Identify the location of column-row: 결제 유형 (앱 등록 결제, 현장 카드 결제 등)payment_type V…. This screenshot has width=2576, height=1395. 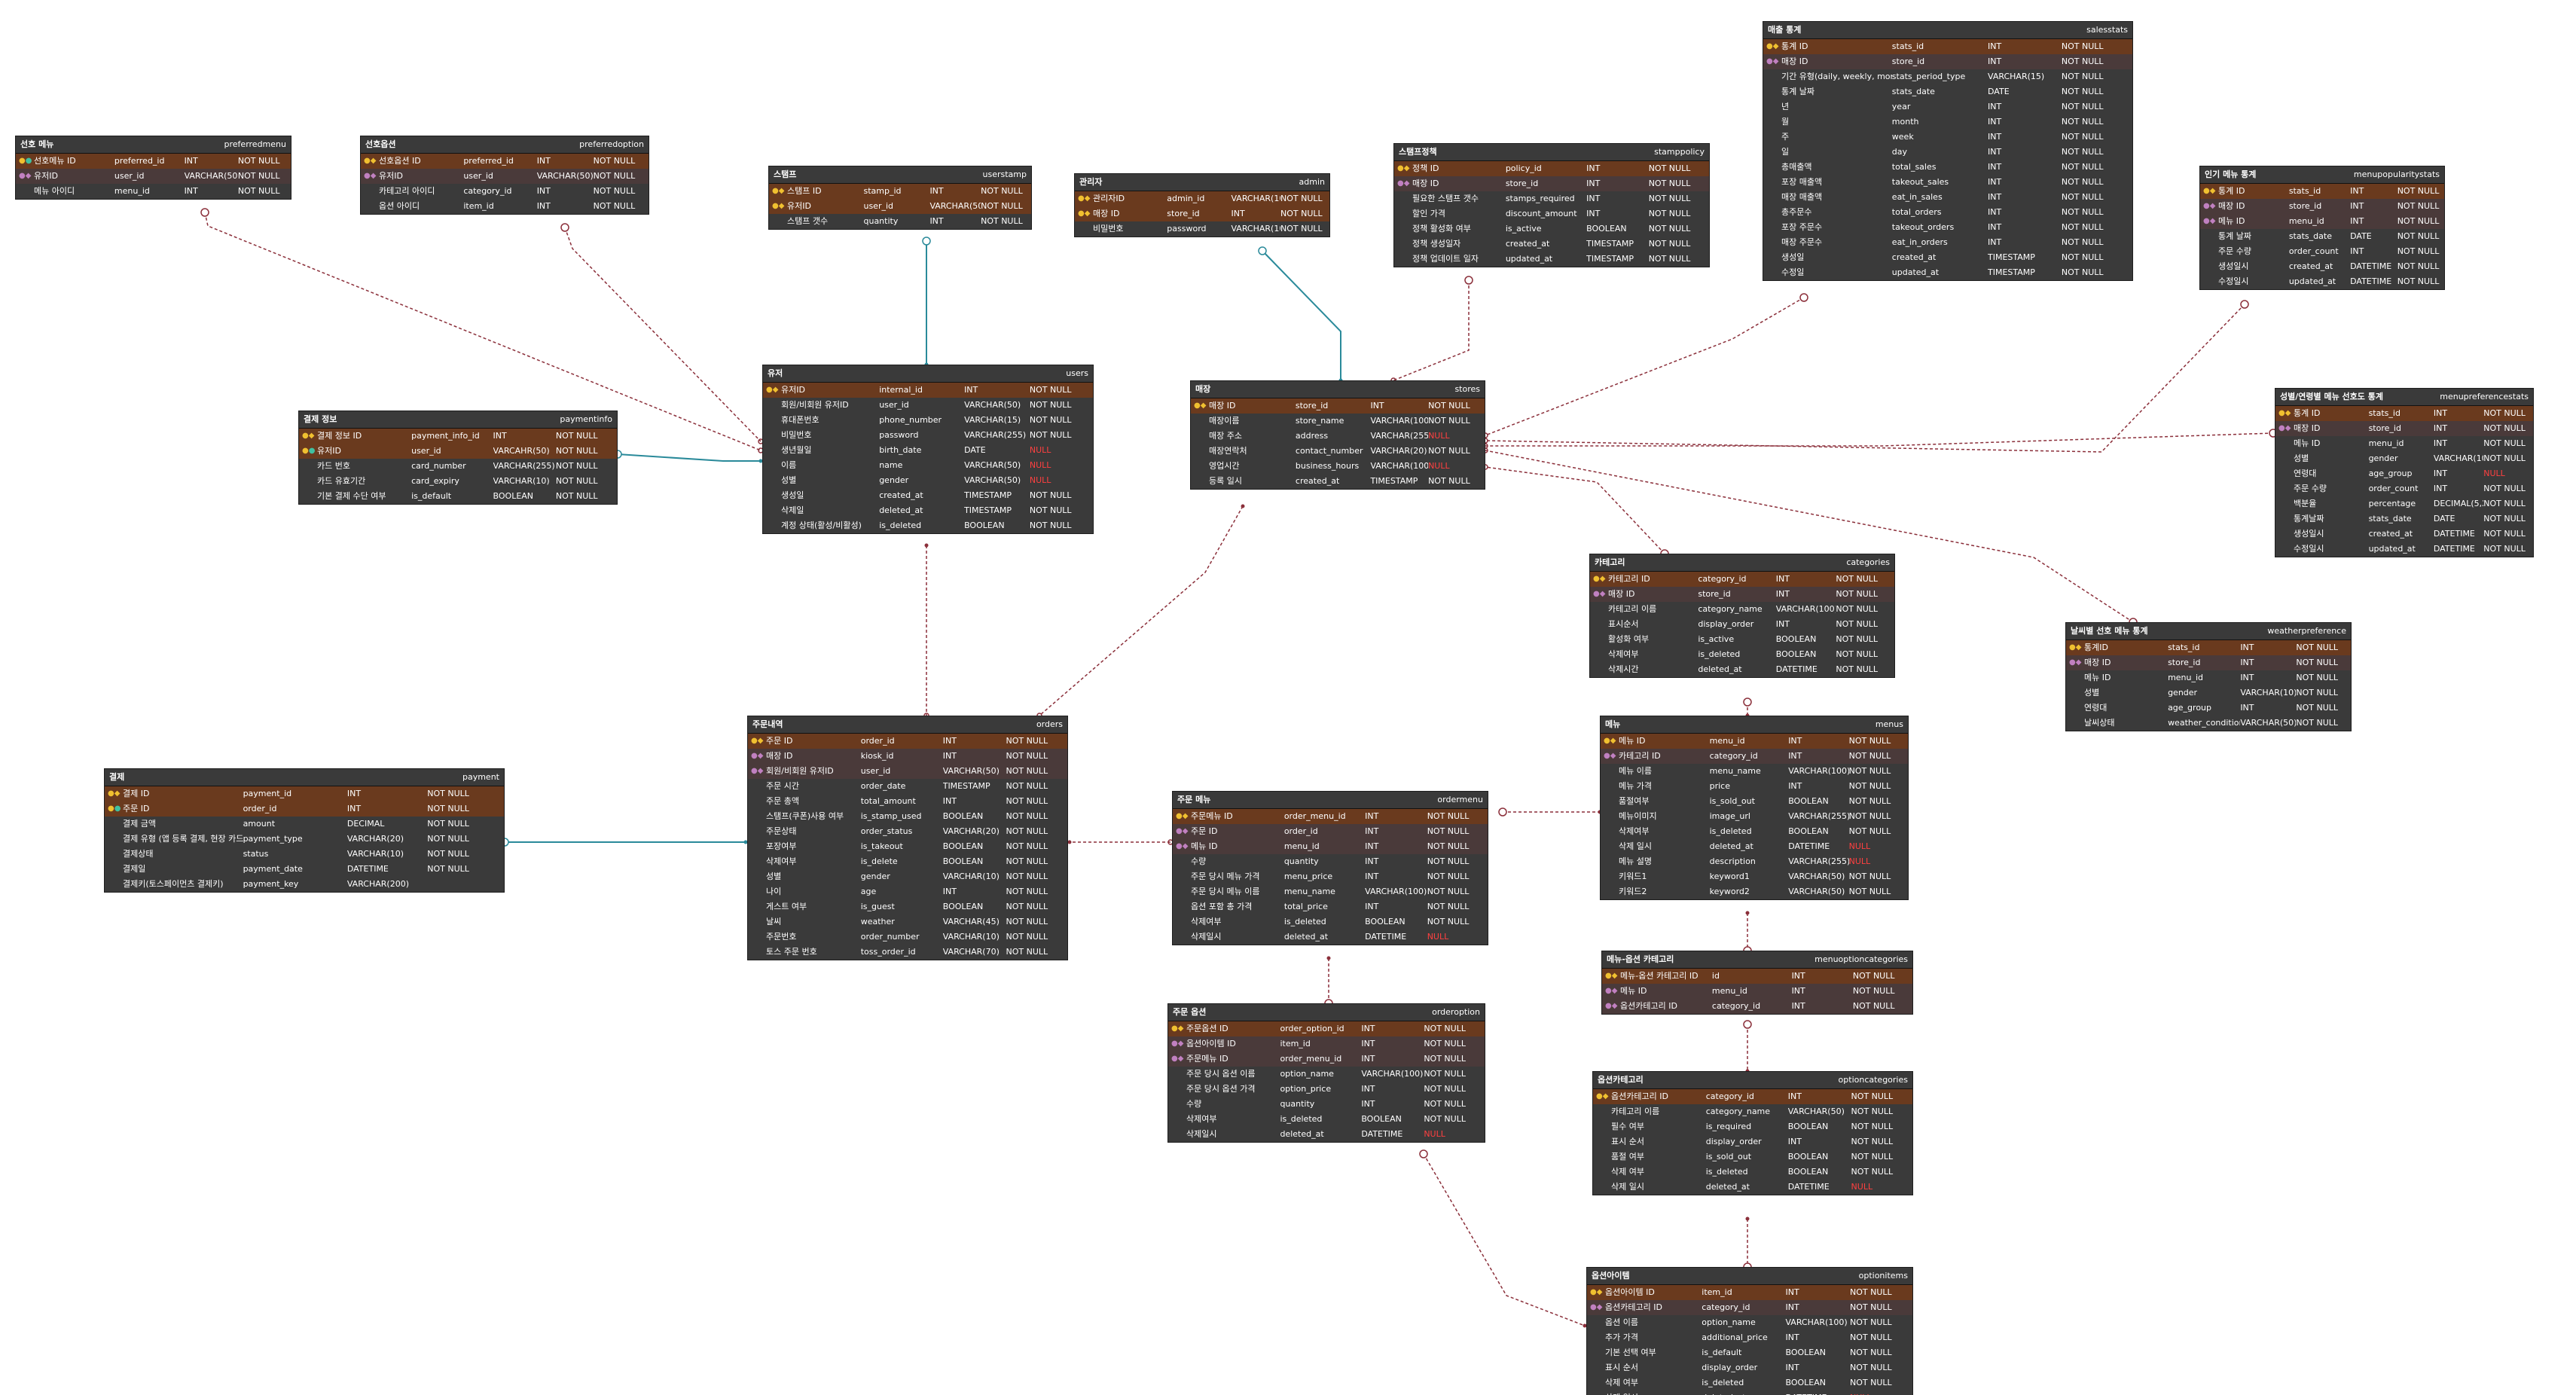
(305, 839).